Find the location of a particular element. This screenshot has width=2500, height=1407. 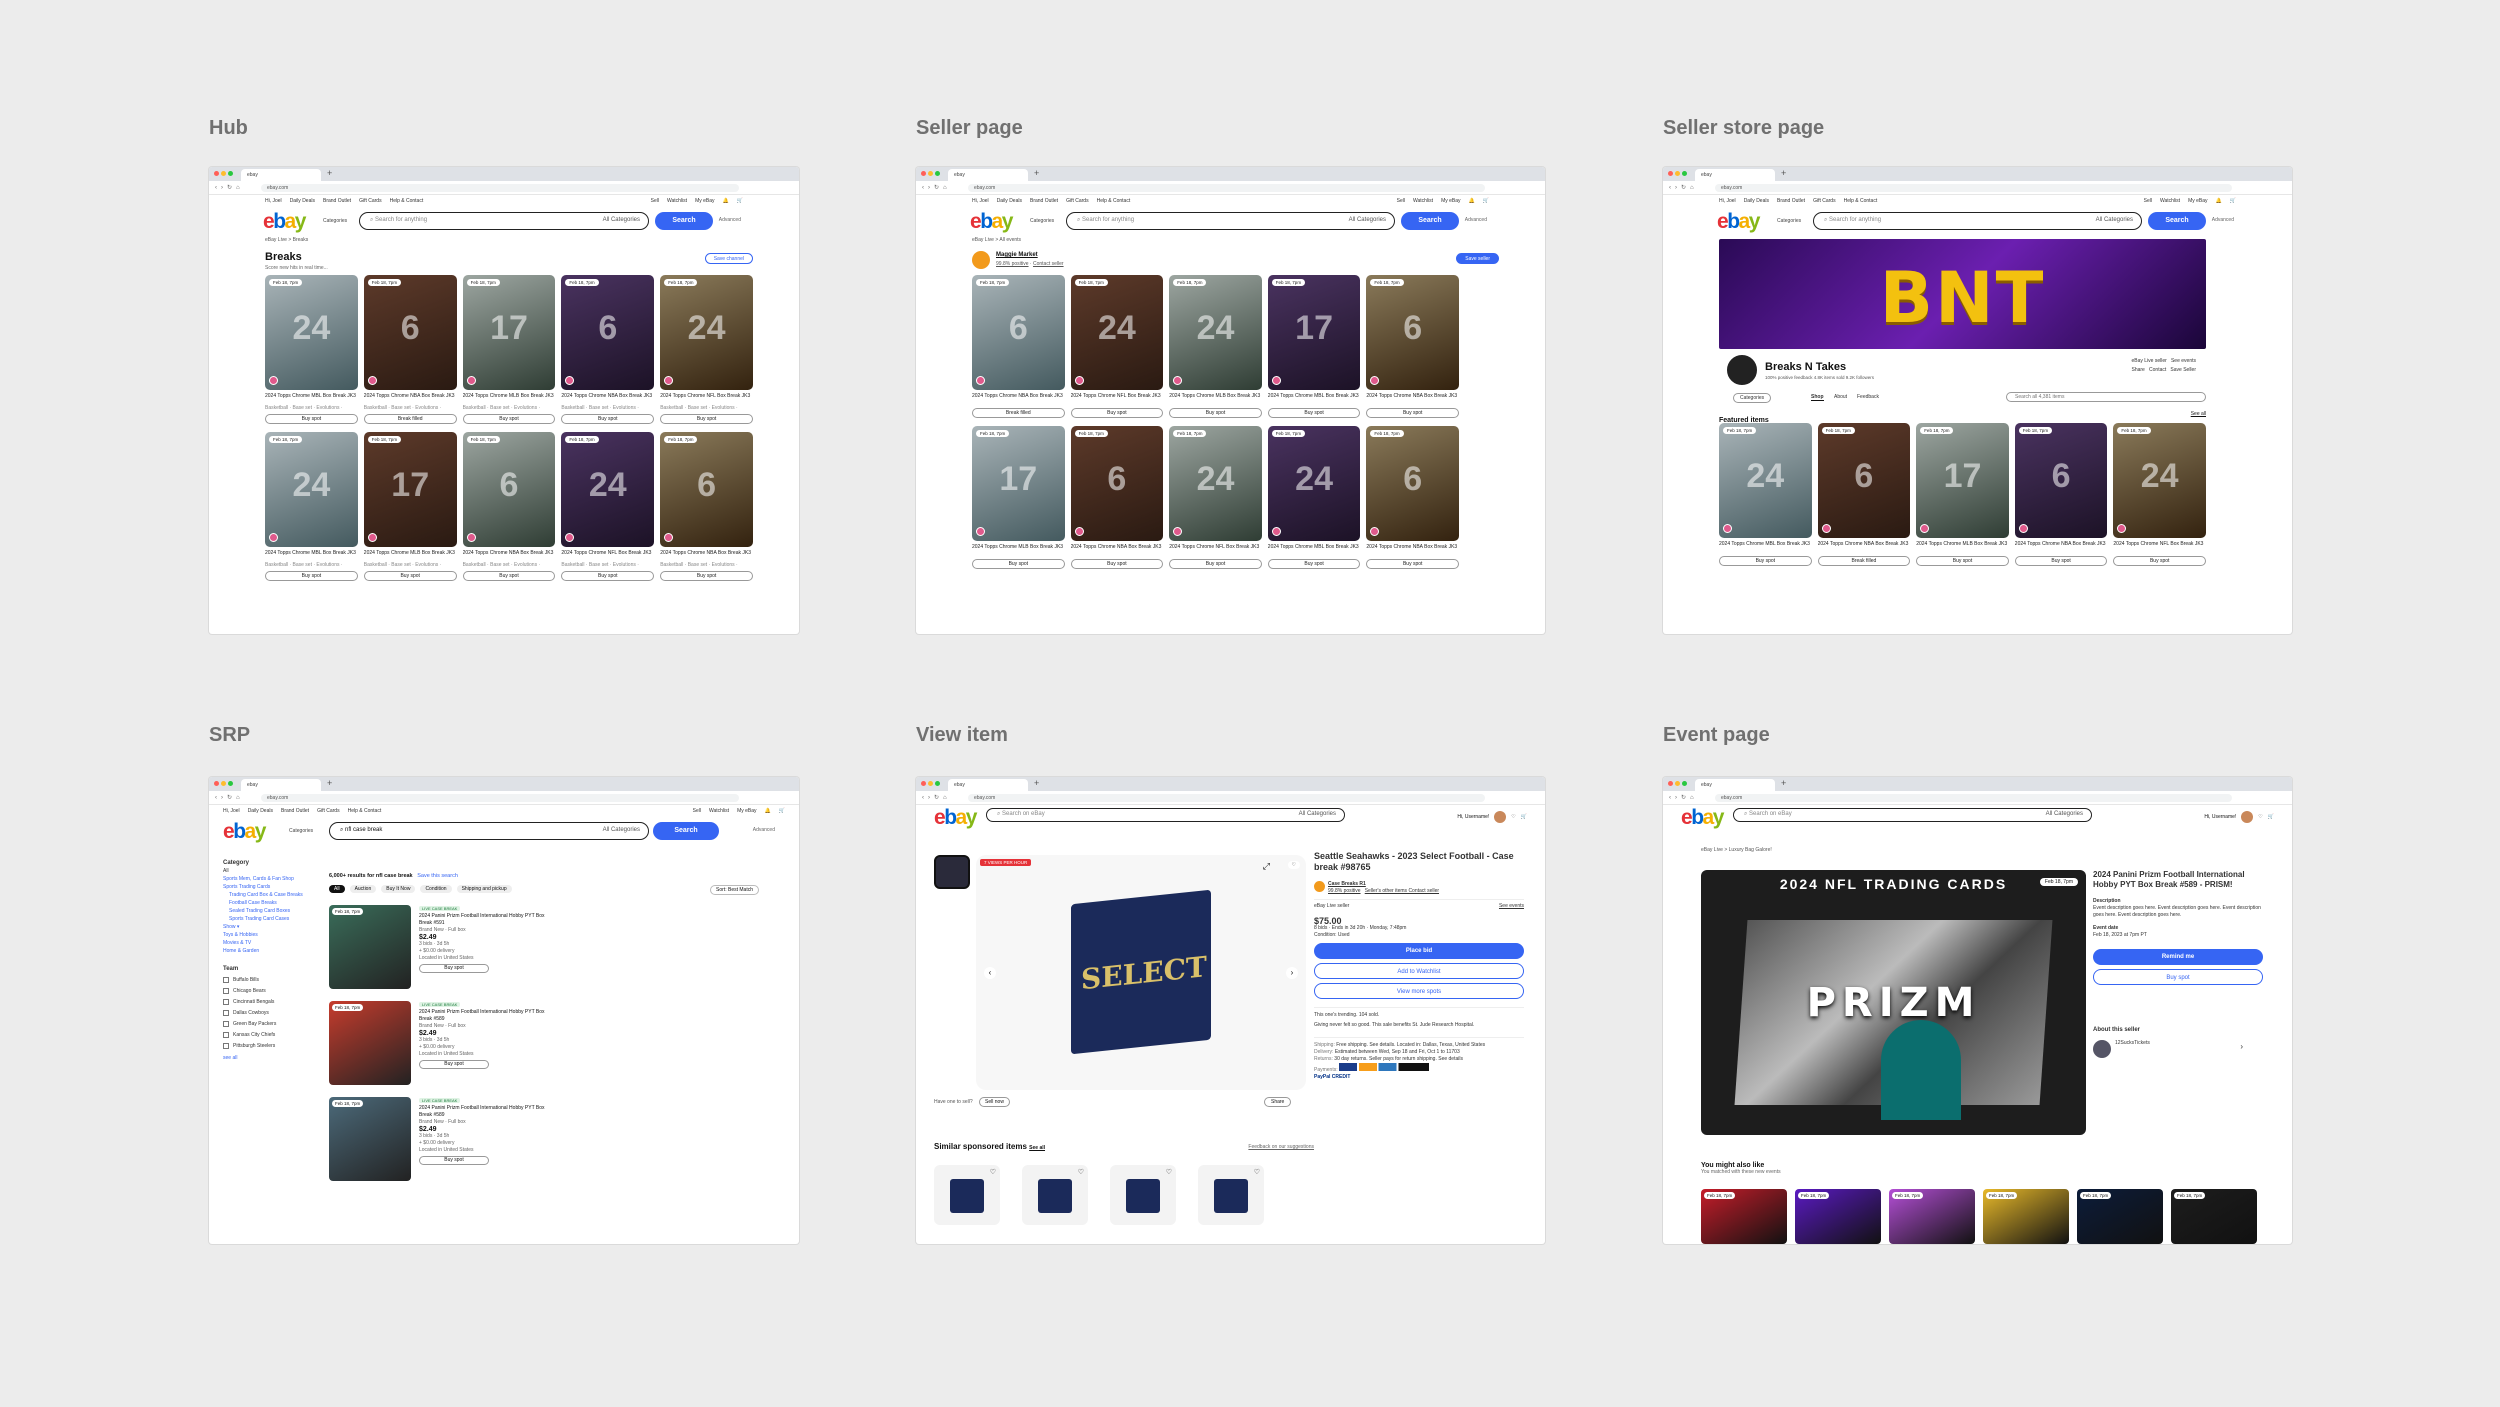

category-link: Home & Garden is located at coordinates (266, 951).